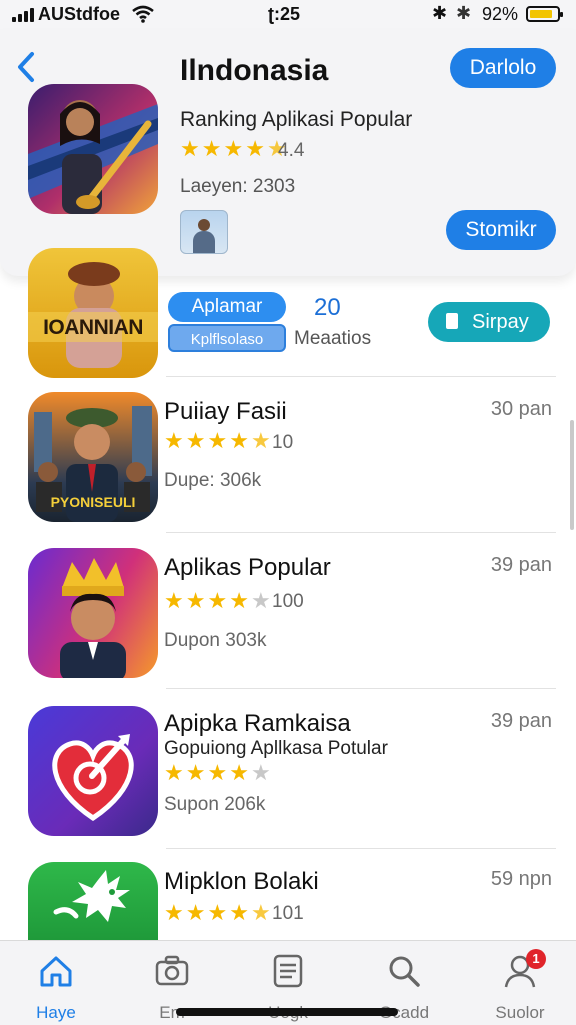 This screenshot has height=1025, width=576. Describe the element at coordinates (143, 14) in the screenshot. I see `wifi-icon` at that location.